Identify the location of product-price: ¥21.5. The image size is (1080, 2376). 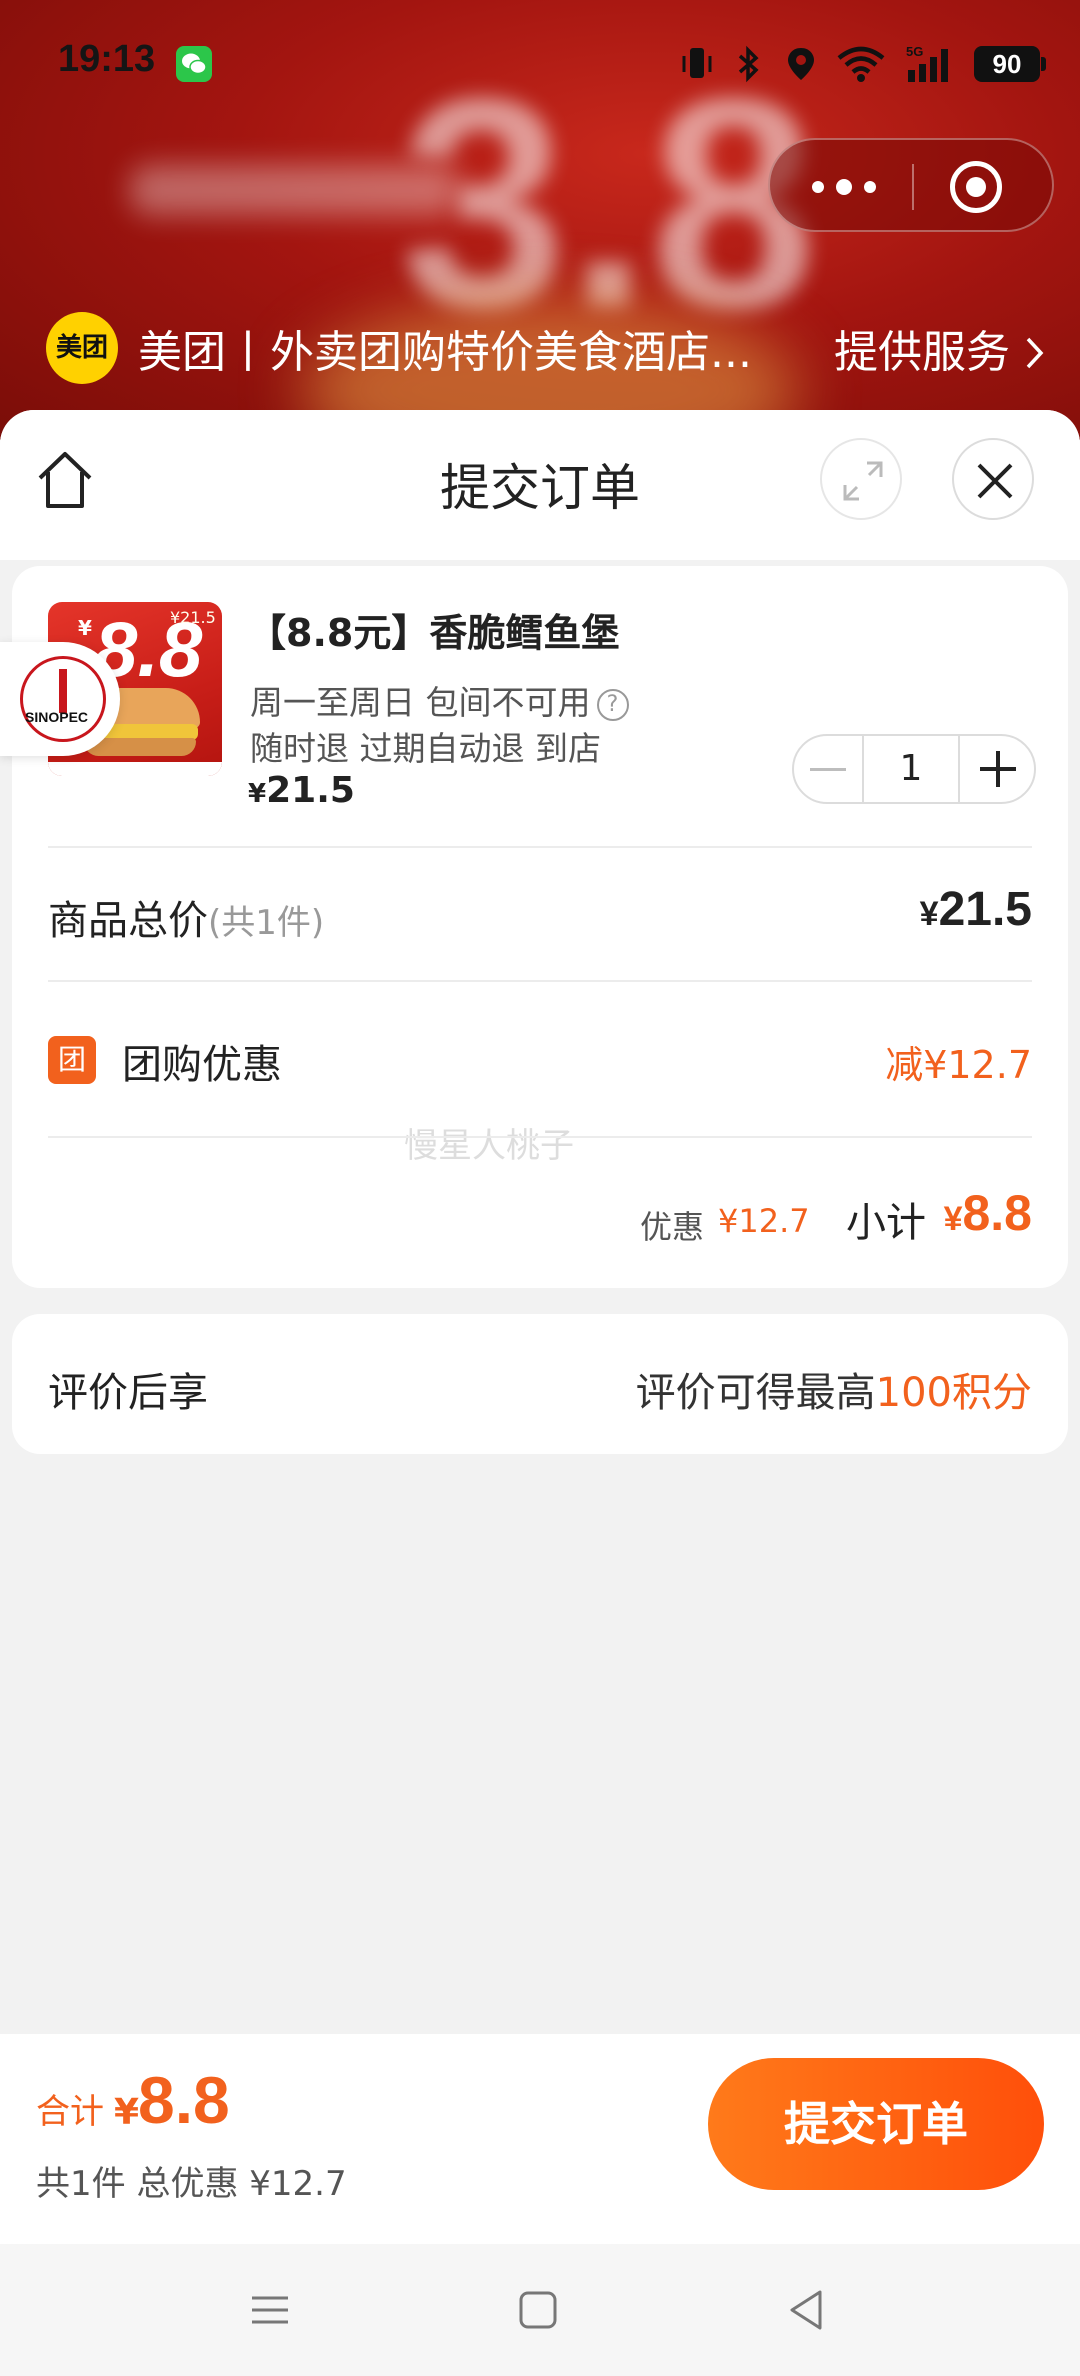
(301, 790).